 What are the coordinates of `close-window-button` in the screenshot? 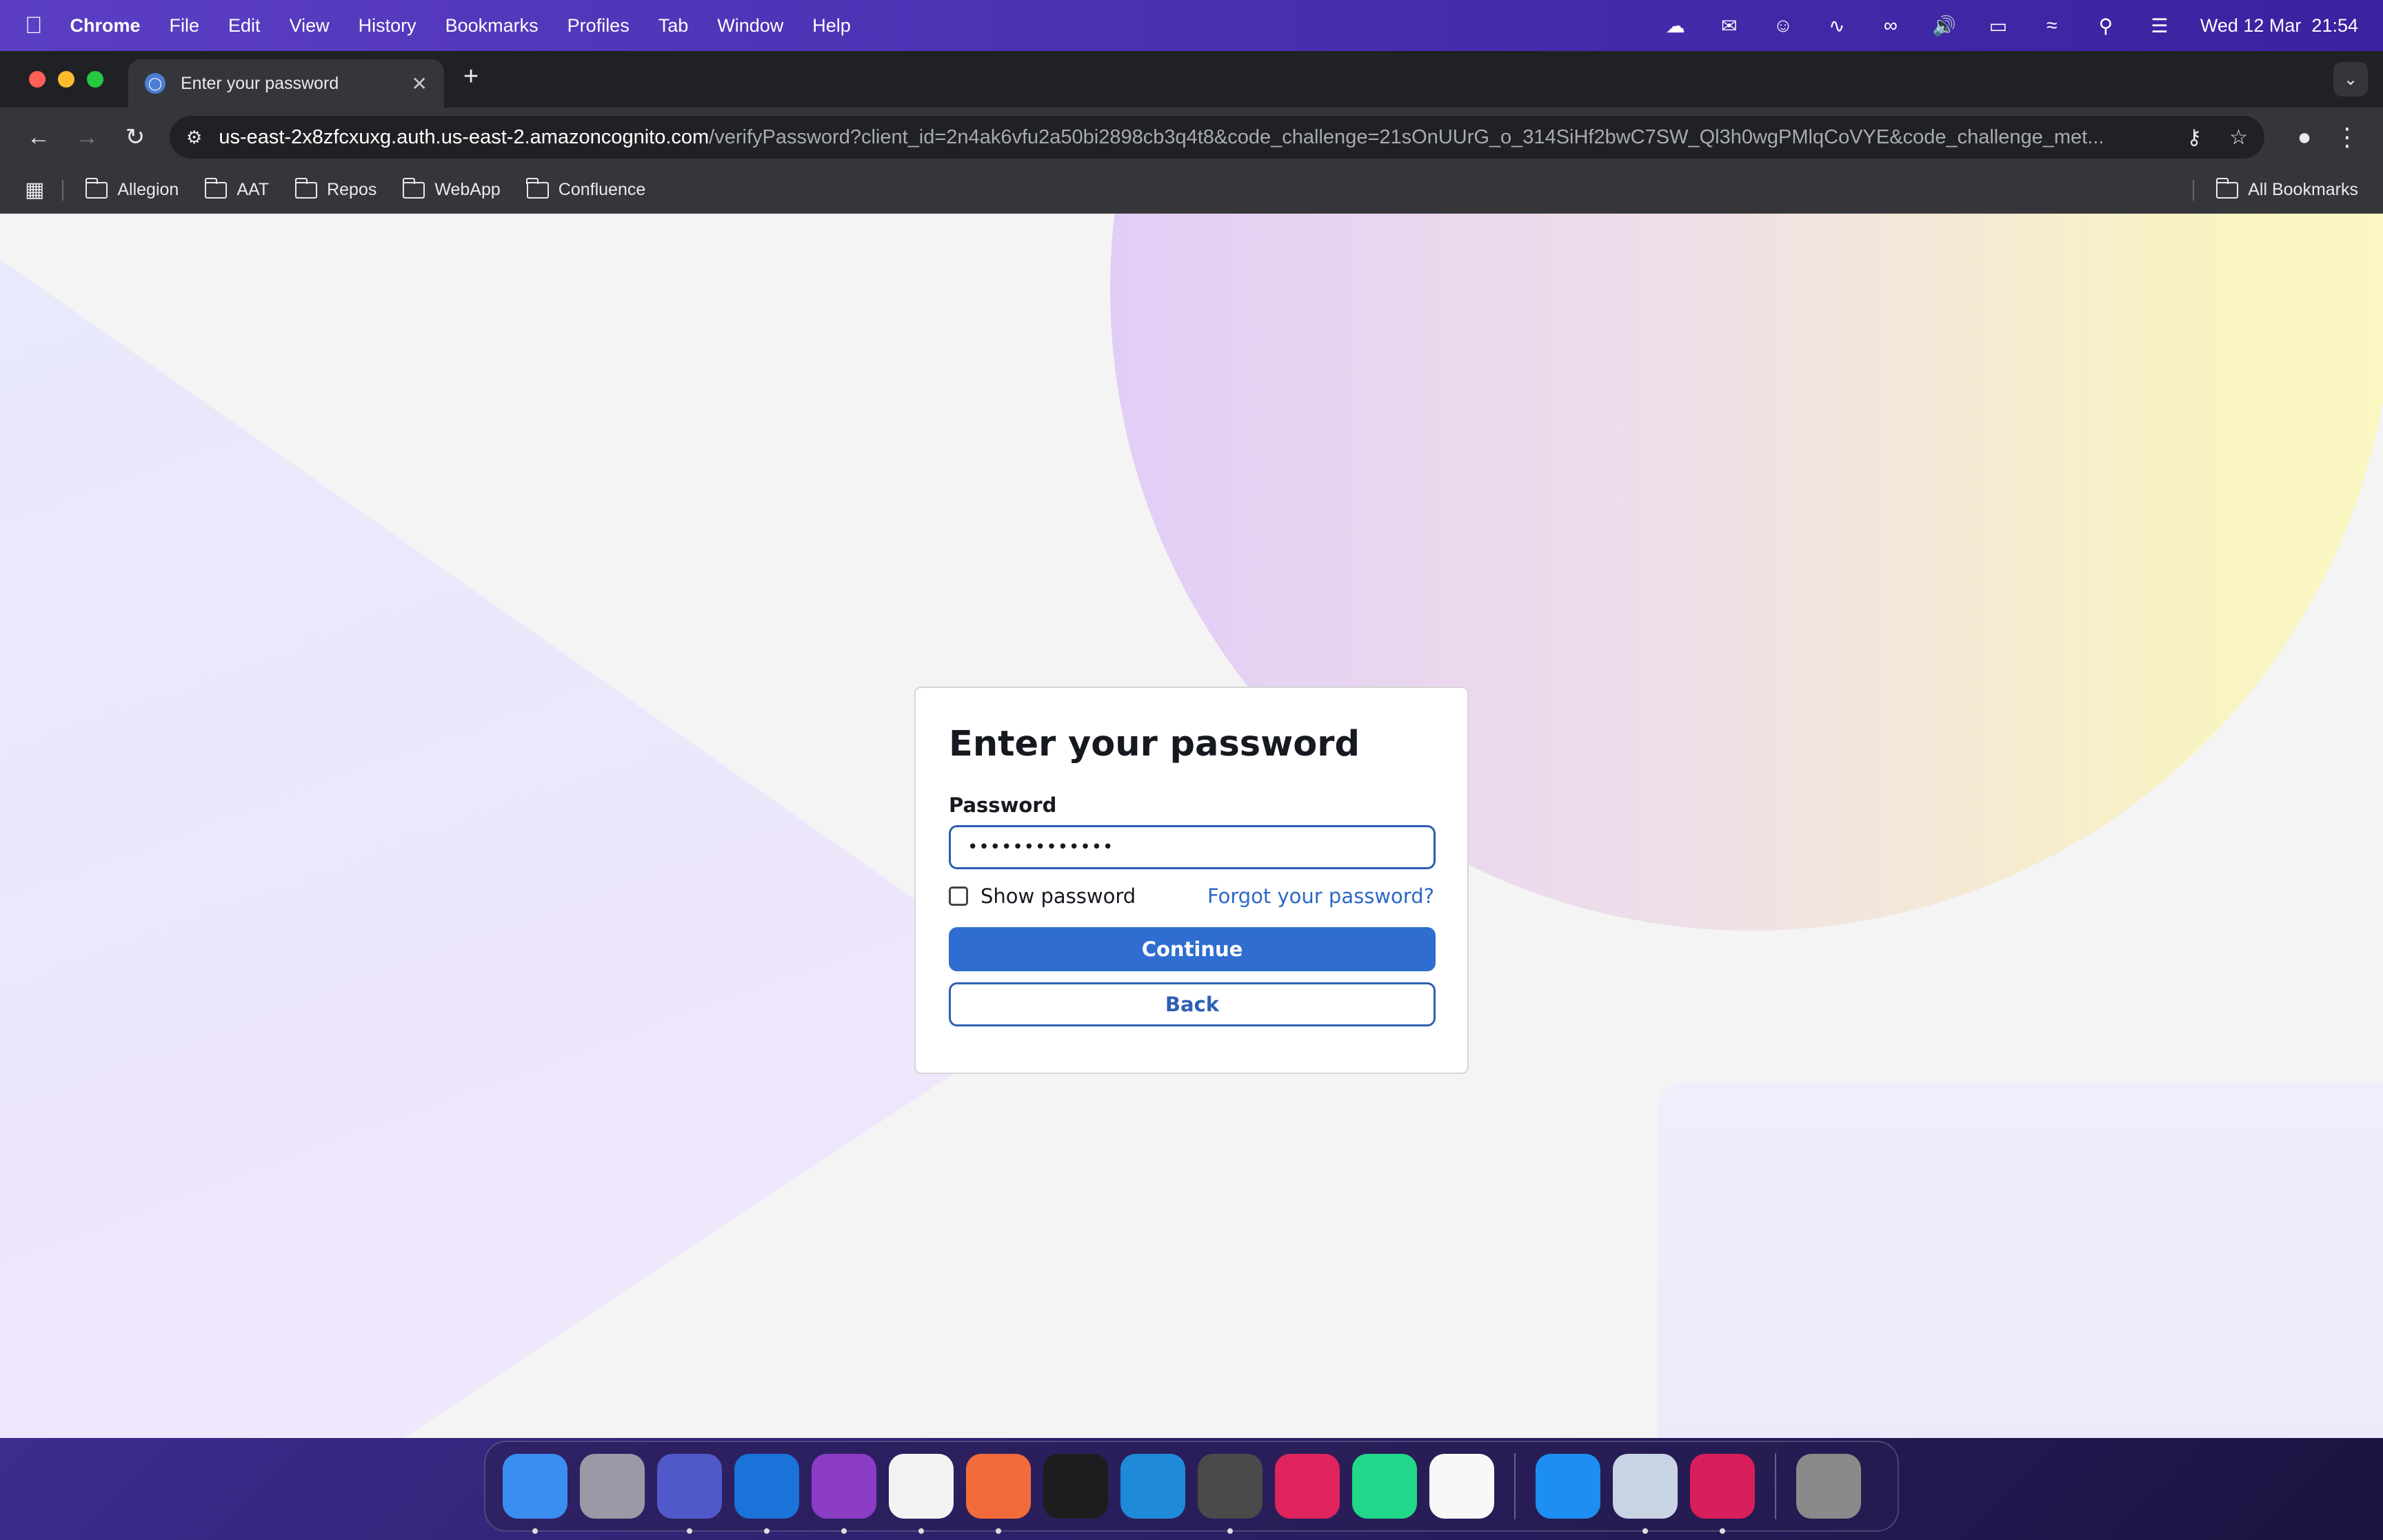 It's located at (37, 80).